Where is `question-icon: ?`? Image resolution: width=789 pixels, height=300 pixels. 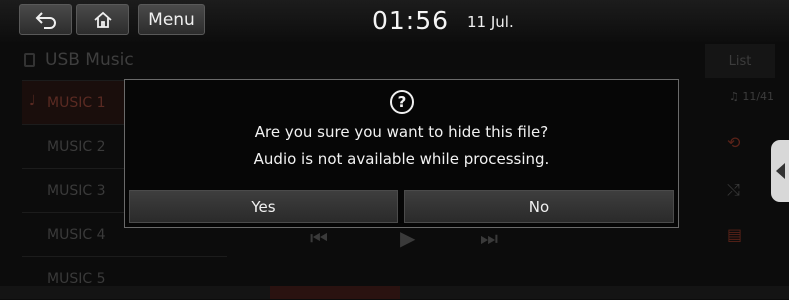 question-icon: ? is located at coordinates (402, 102).